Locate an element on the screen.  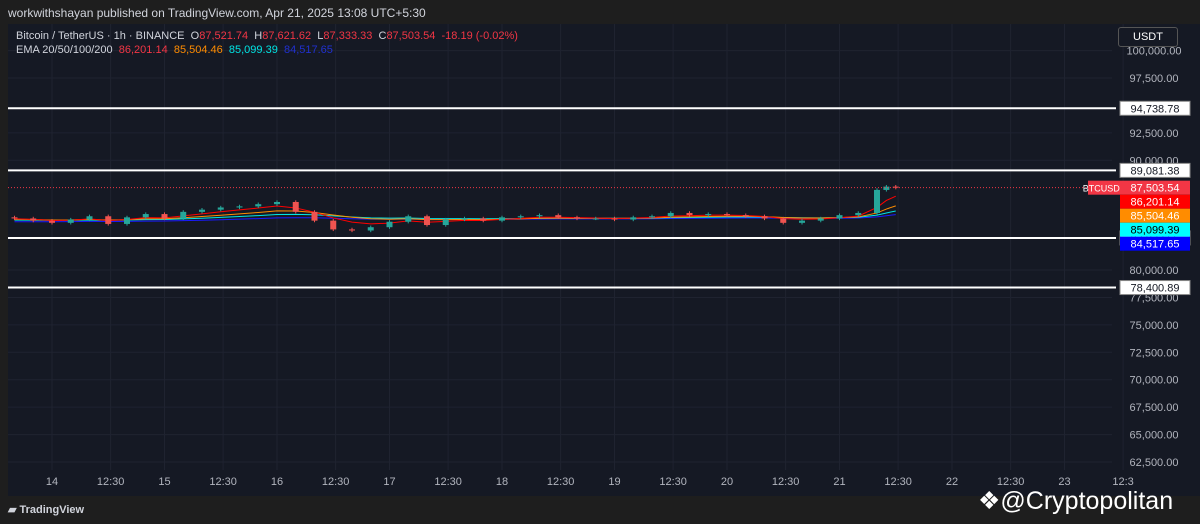
change-value: -18.19 (-0.02%) is located at coordinates (479, 36).